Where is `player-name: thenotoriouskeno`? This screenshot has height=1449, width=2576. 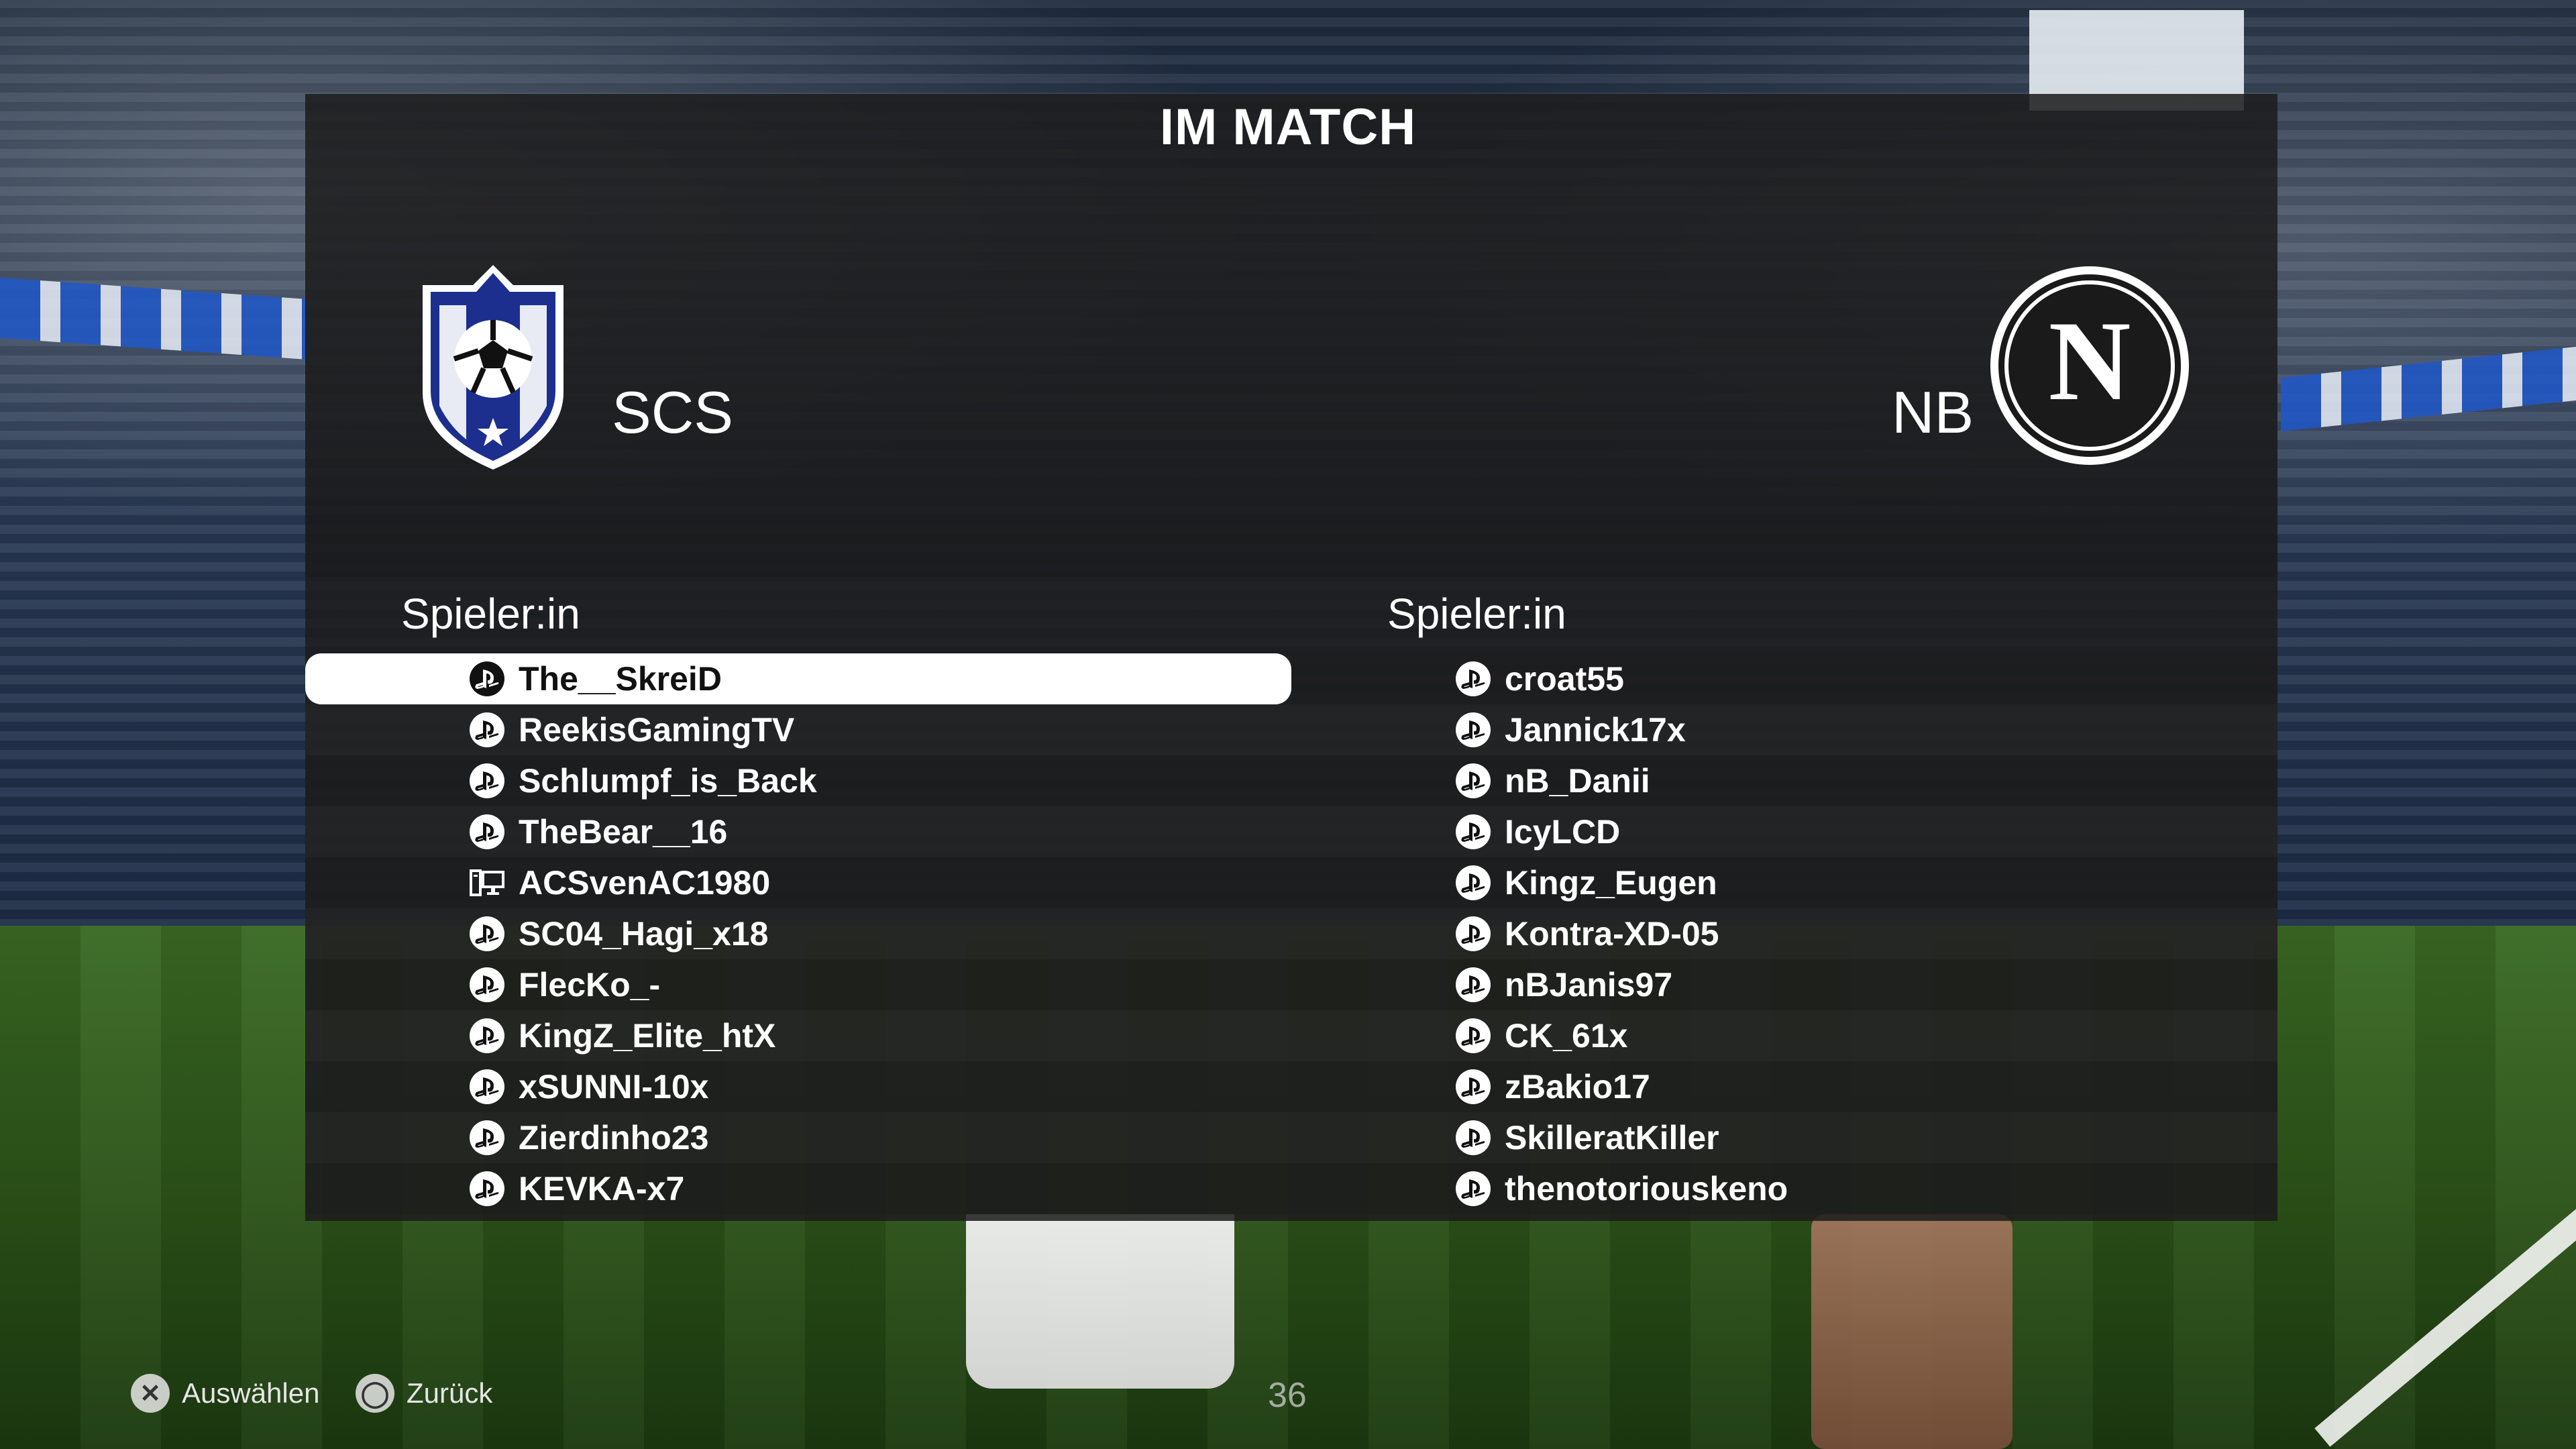 player-name: thenotoriouskeno is located at coordinates (1646, 1189).